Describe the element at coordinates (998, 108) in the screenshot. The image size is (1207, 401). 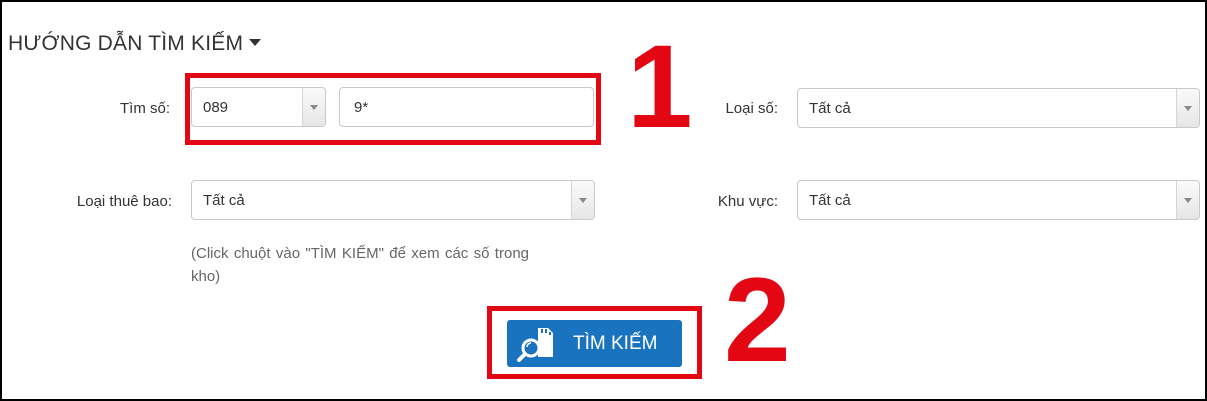
I see `loai-so-select: Tất cả` at that location.